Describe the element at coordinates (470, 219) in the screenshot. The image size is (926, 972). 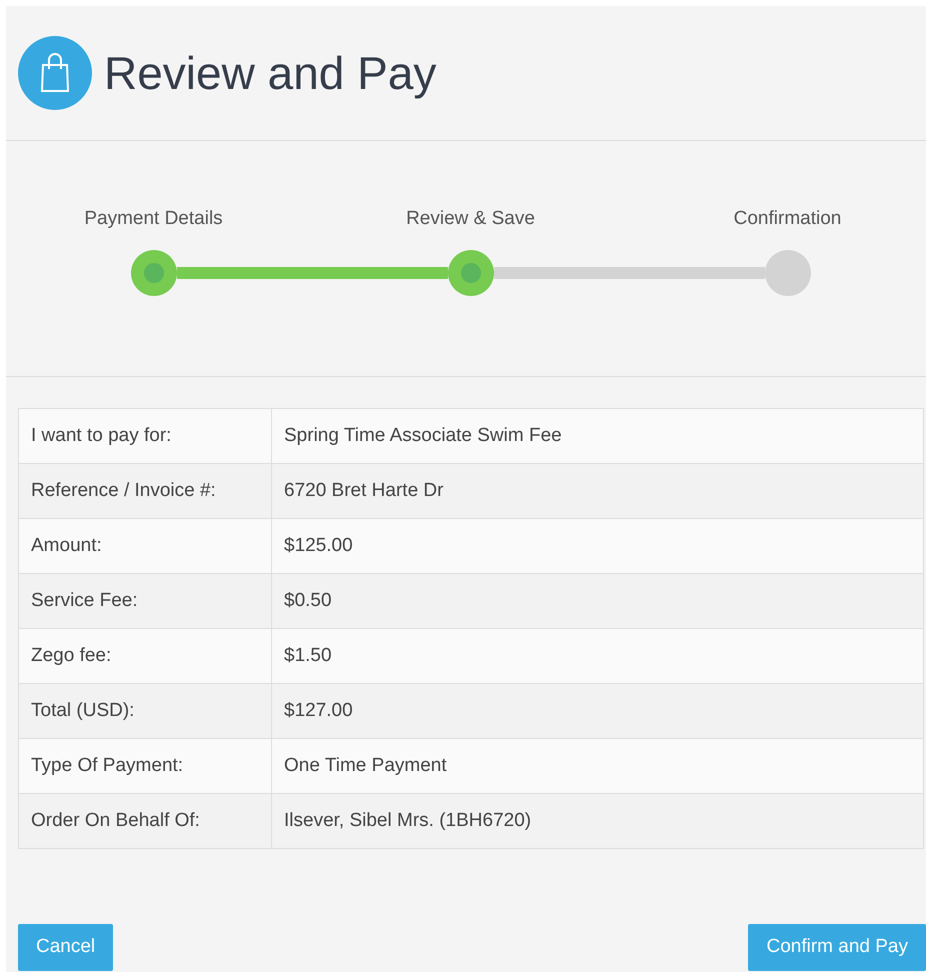
I see `step-label: Review & Save` at that location.